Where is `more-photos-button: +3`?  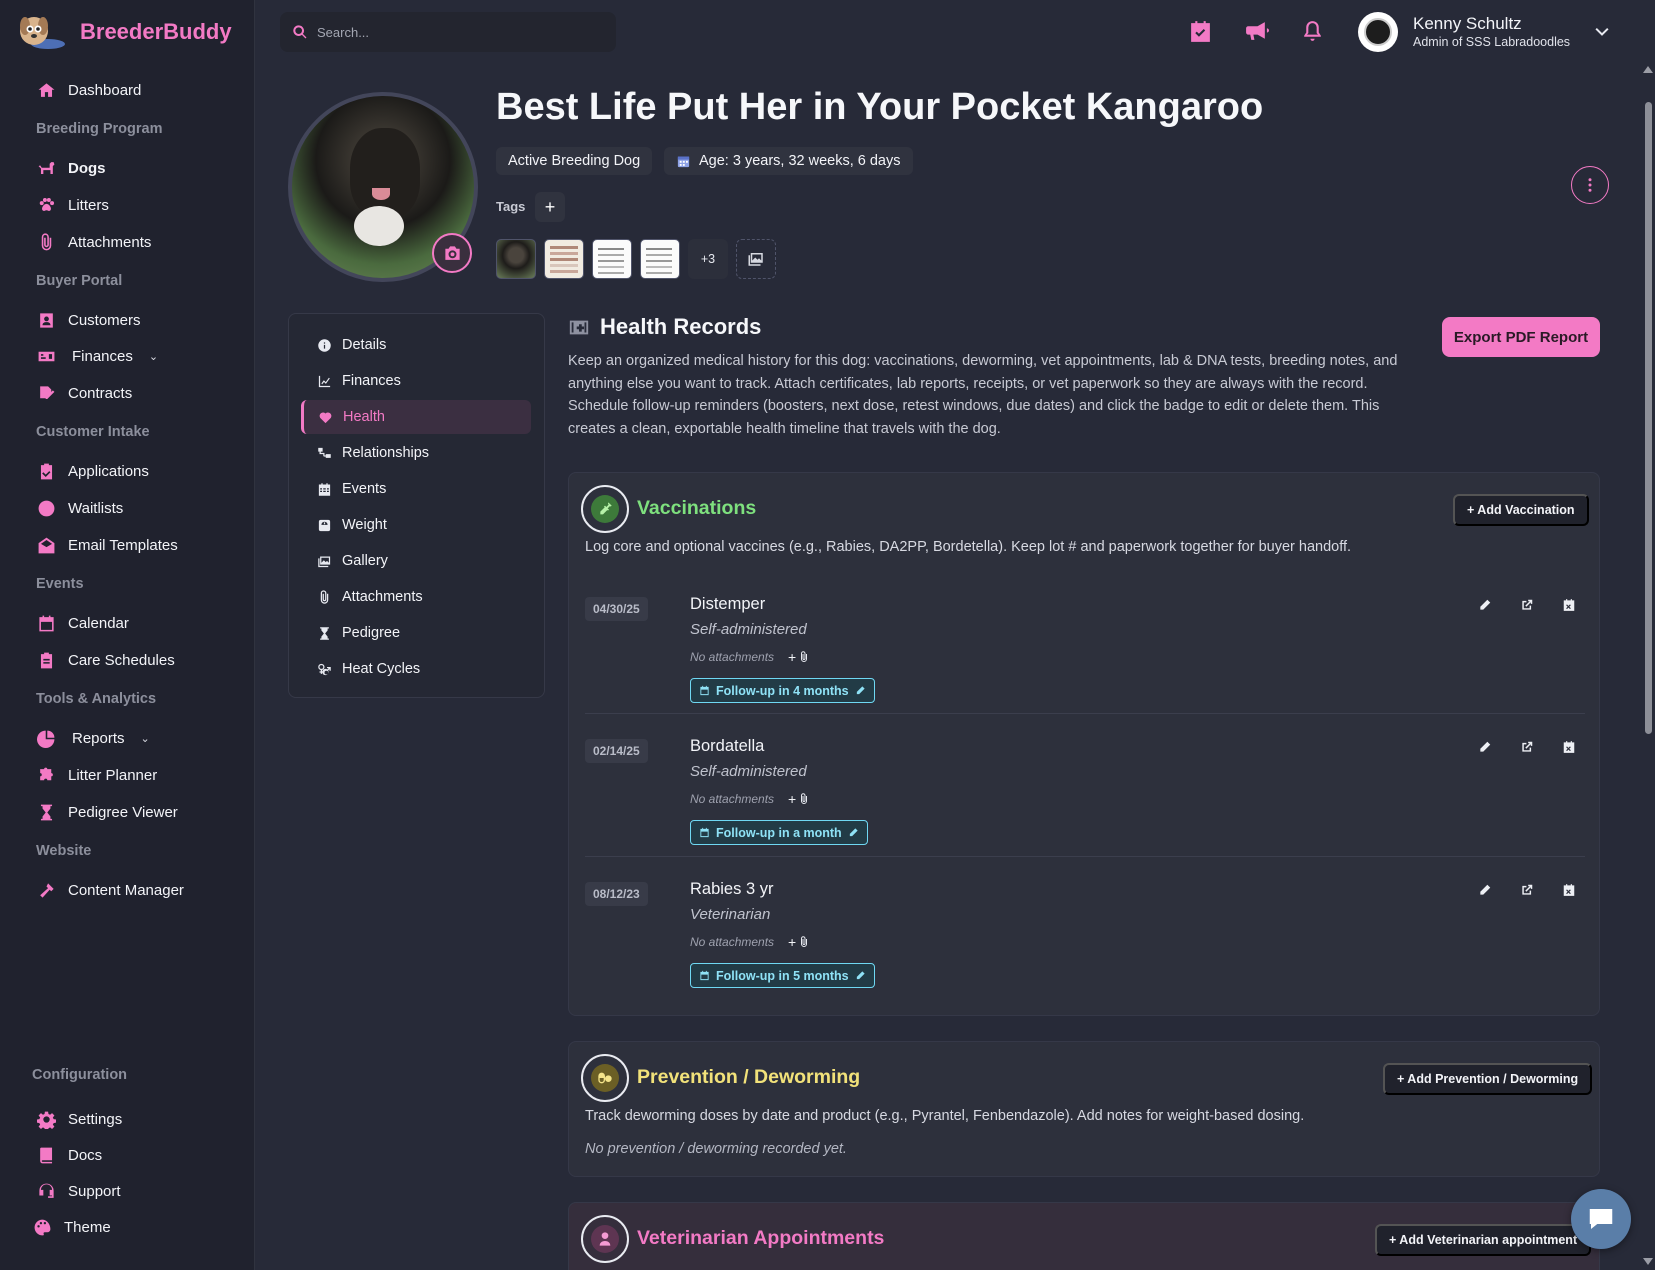
more-photos-button: +3 is located at coordinates (708, 259).